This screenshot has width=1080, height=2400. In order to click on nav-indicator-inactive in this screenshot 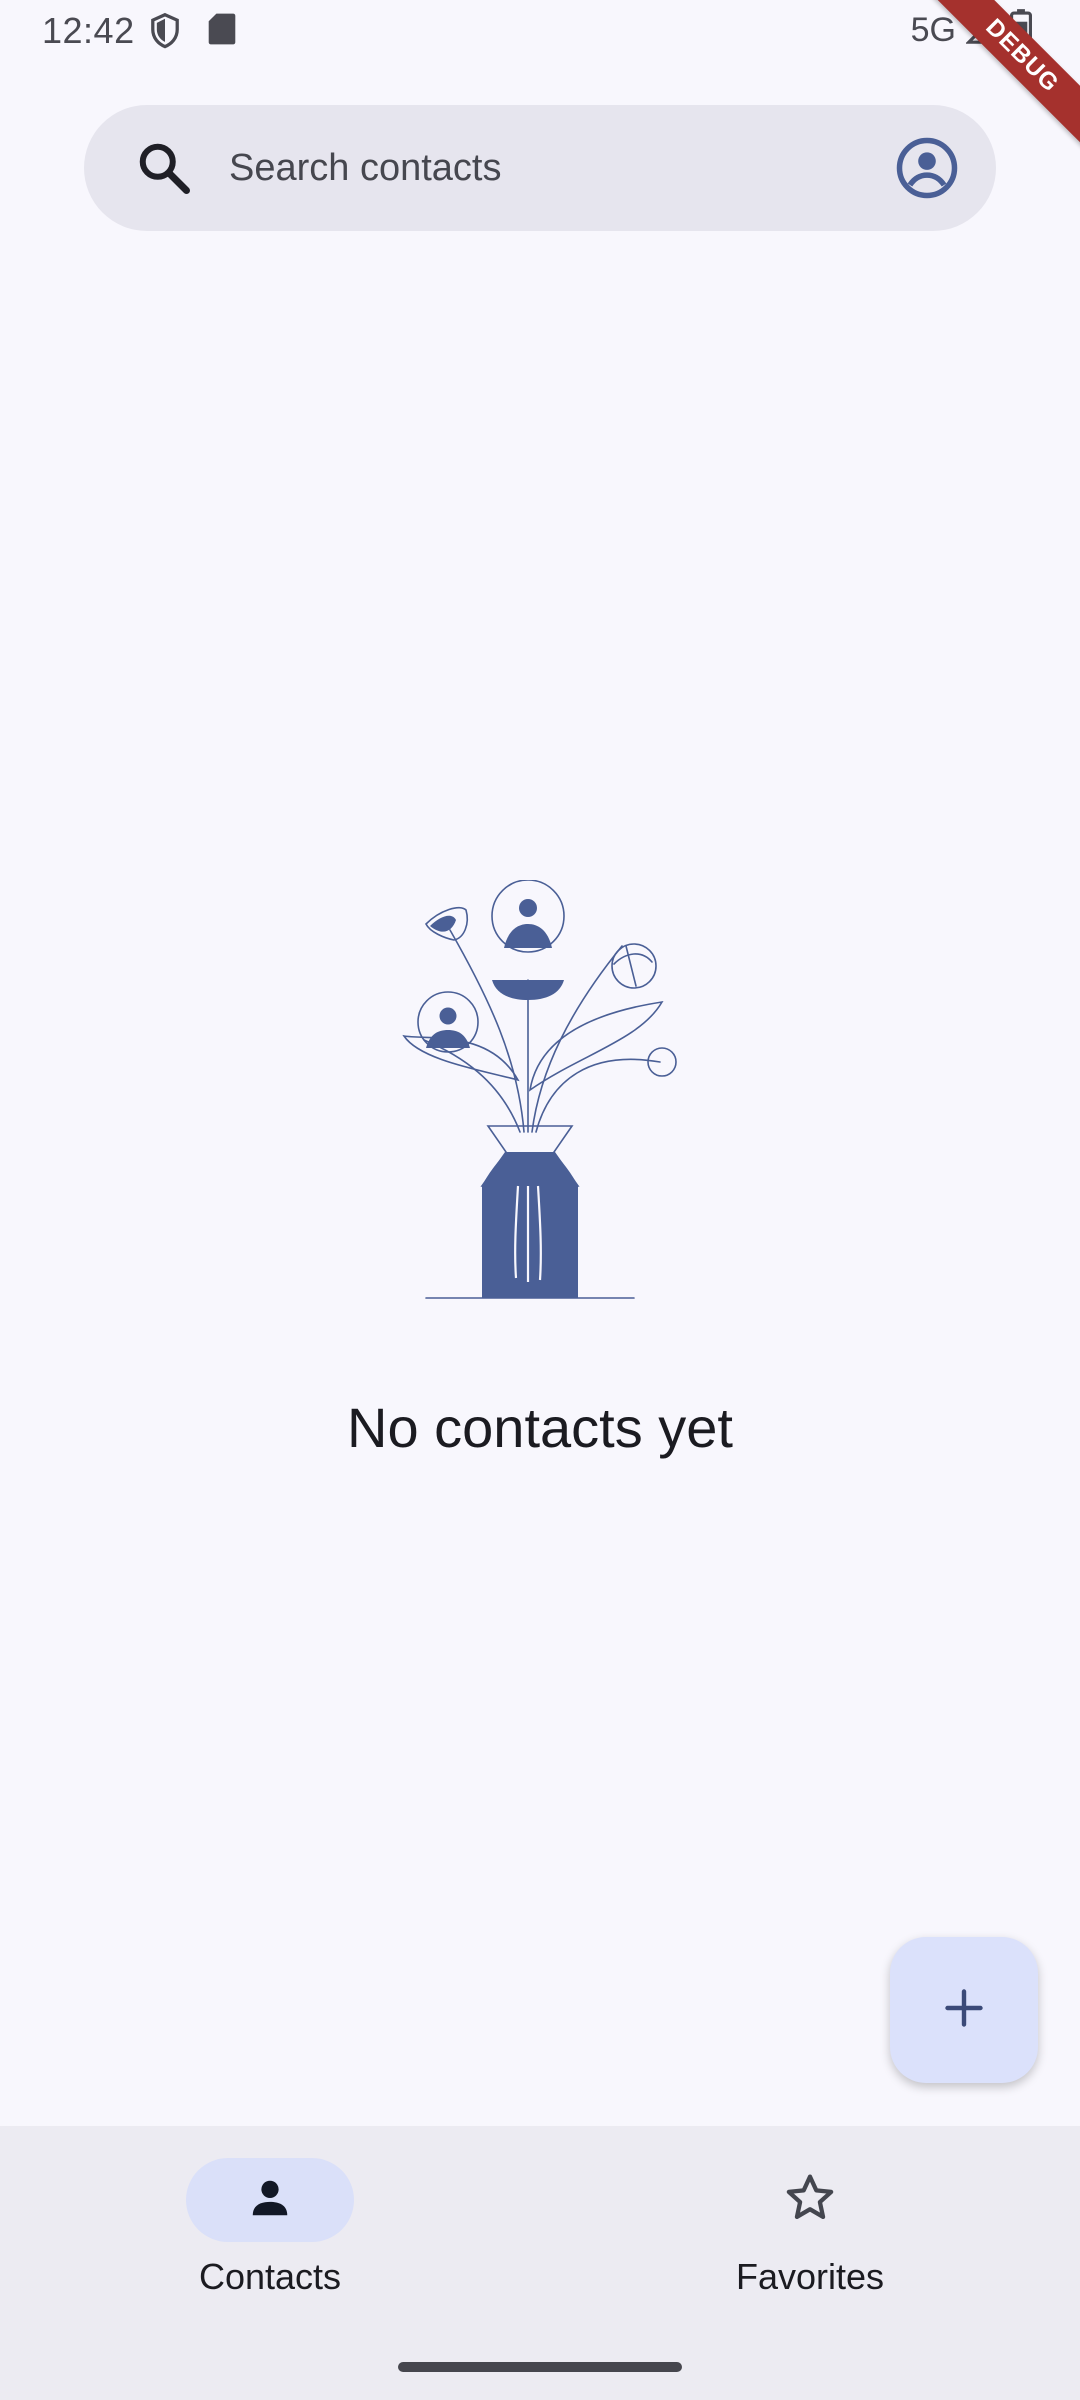, I will do `click(810, 2200)`.